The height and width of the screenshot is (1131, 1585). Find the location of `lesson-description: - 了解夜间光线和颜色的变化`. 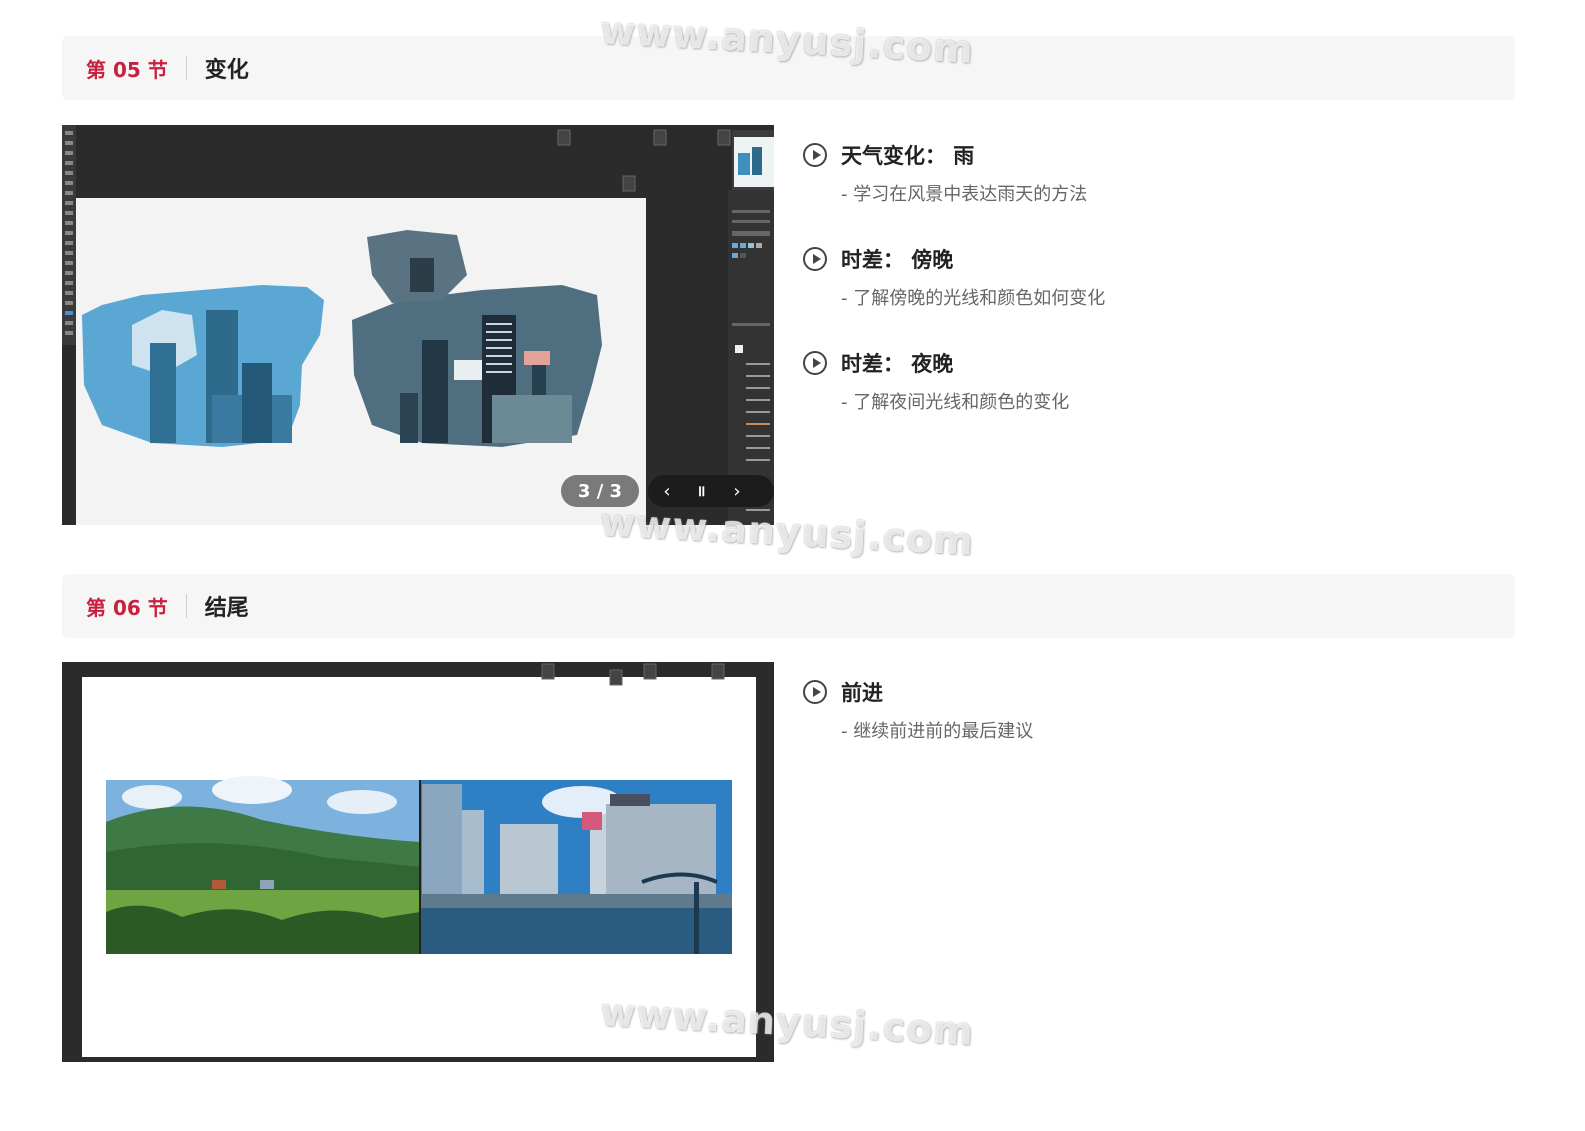

lesson-description: - 了解夜间光线和颜色的变化 is located at coordinates (955, 402).